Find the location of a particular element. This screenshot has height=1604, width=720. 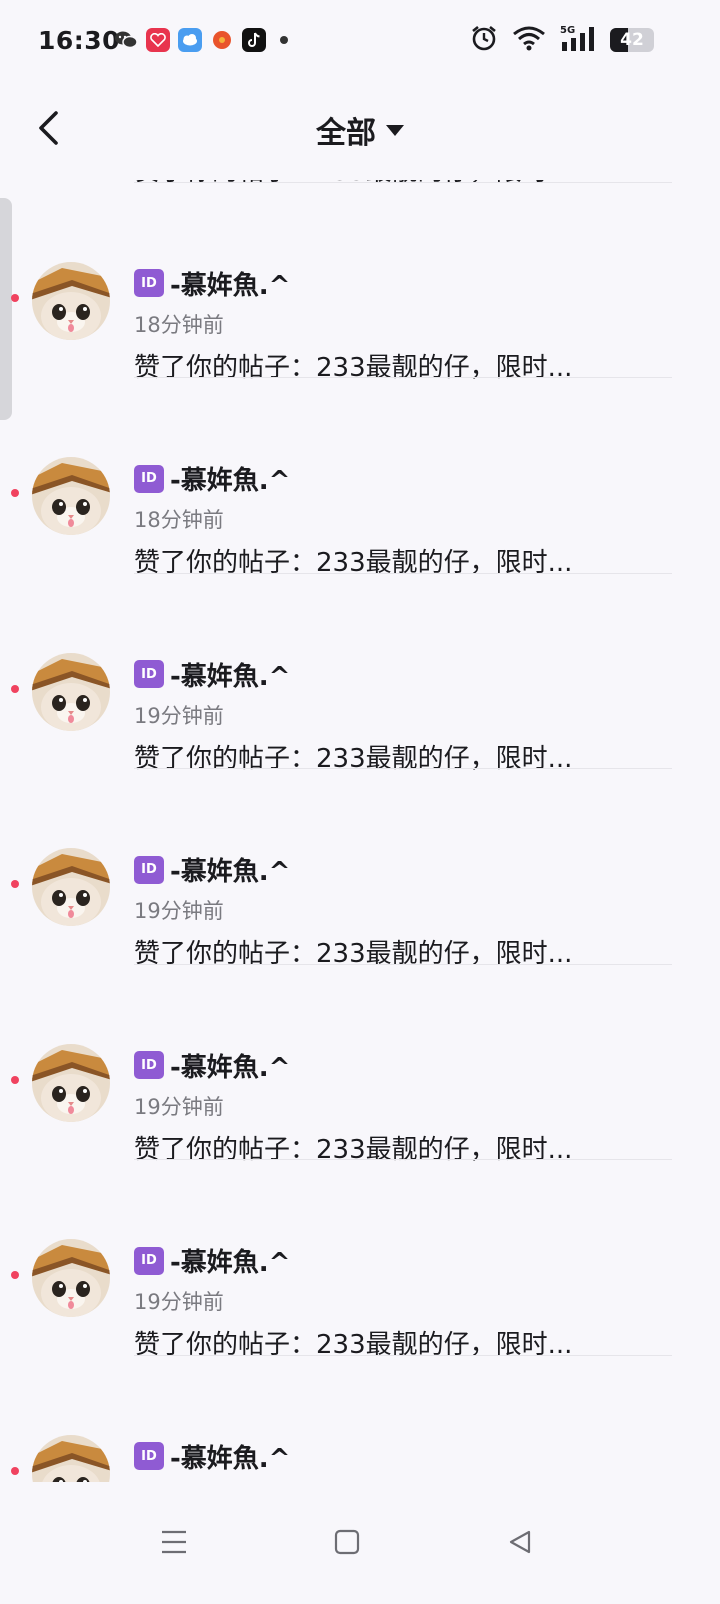

notification-item: ID -慕姩魚.^ is located at coordinates (360, 1419).